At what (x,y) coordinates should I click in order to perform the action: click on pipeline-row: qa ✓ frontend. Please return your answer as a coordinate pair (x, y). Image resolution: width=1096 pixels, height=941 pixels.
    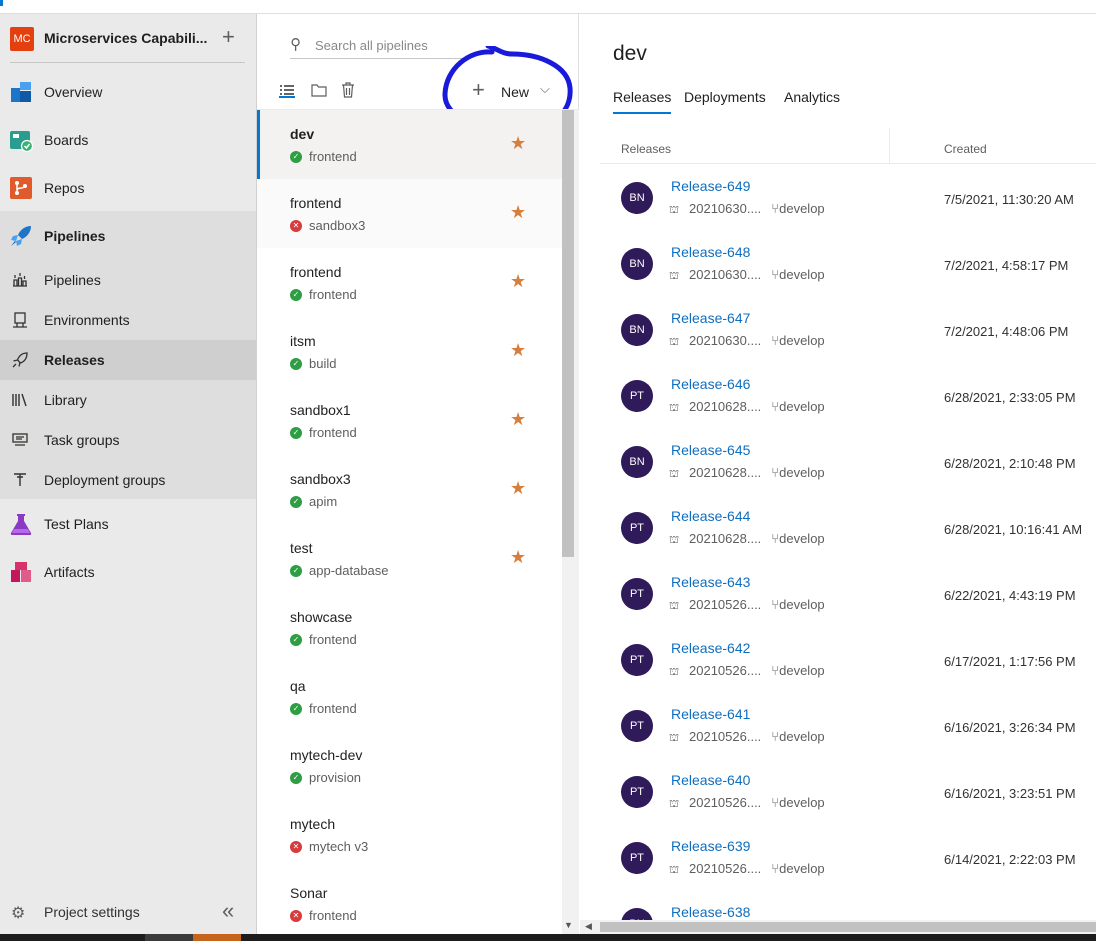
    Looking at the image, I should click on (409, 696).